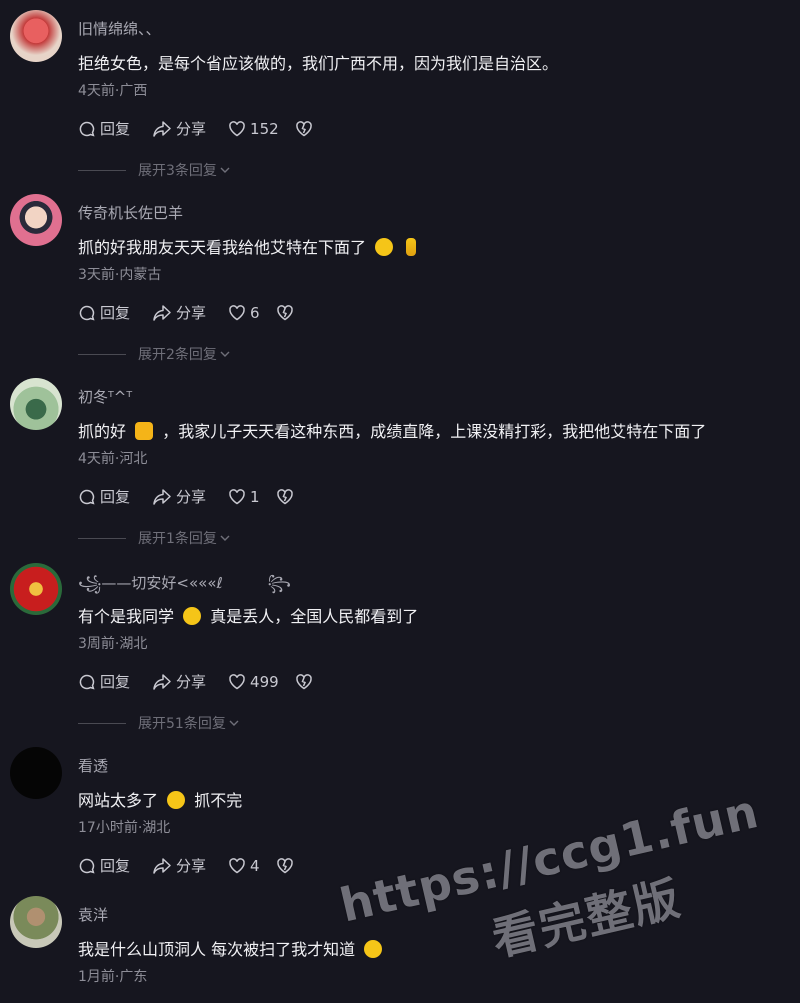 The width and height of the screenshot is (800, 1003). I want to click on comment-username: 看透, so click(93, 765).